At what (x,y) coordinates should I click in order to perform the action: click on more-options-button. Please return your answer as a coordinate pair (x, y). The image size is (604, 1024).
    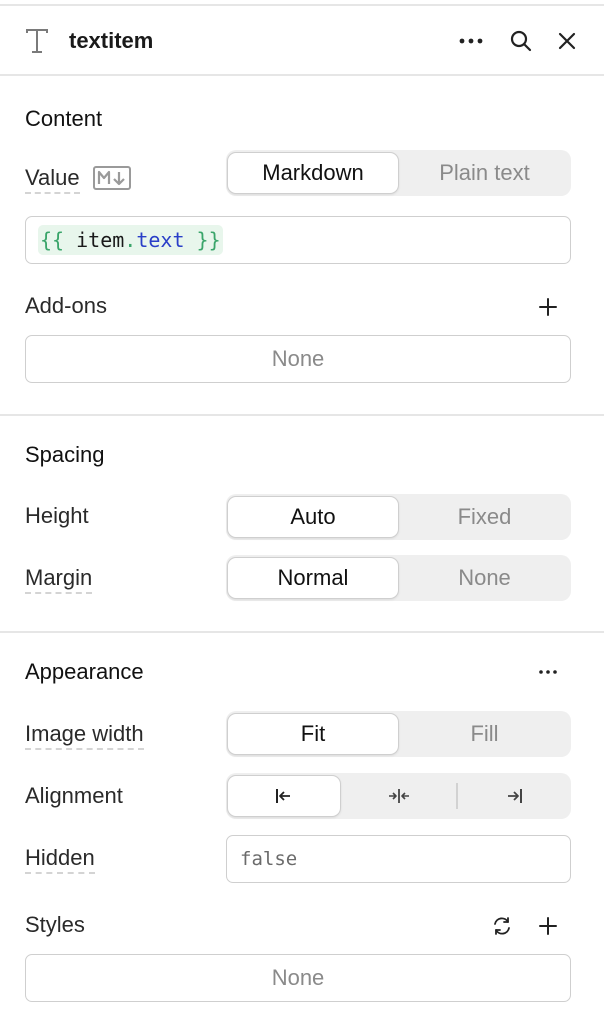
    Looking at the image, I should click on (471, 41).